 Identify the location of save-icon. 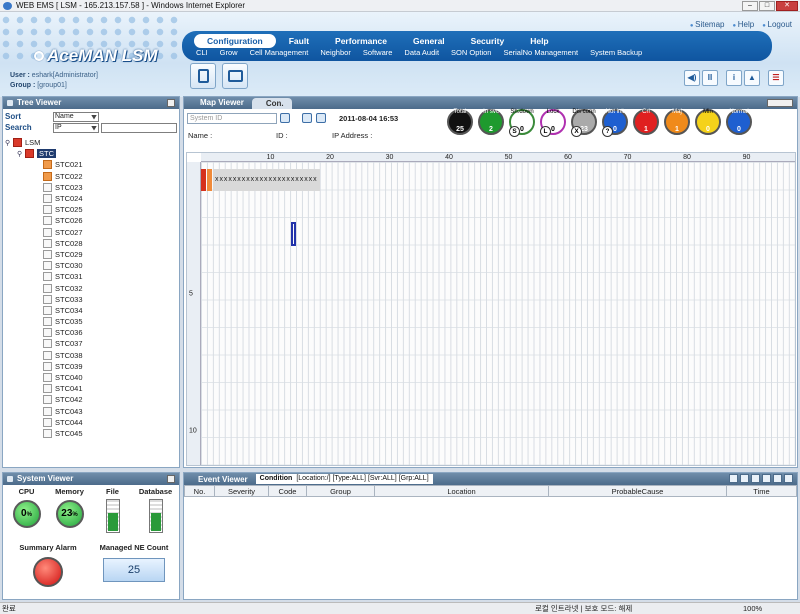
(777, 478).